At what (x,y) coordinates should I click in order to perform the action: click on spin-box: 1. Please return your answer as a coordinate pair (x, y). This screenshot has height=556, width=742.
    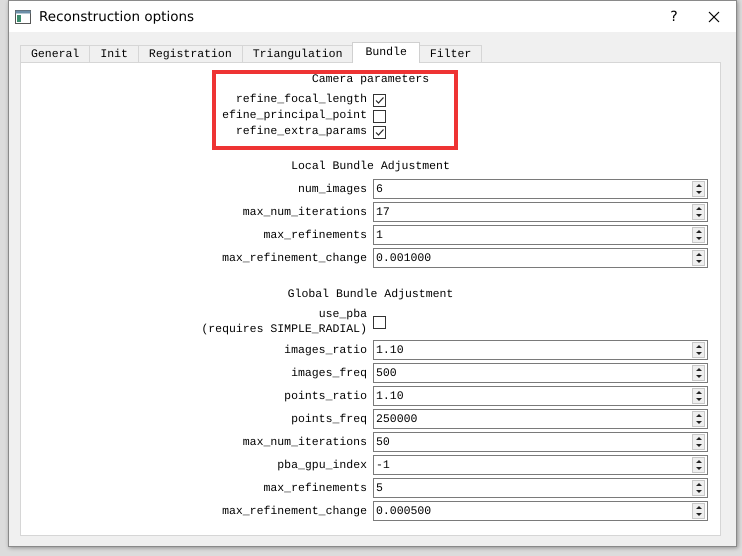
    Looking at the image, I should click on (540, 235).